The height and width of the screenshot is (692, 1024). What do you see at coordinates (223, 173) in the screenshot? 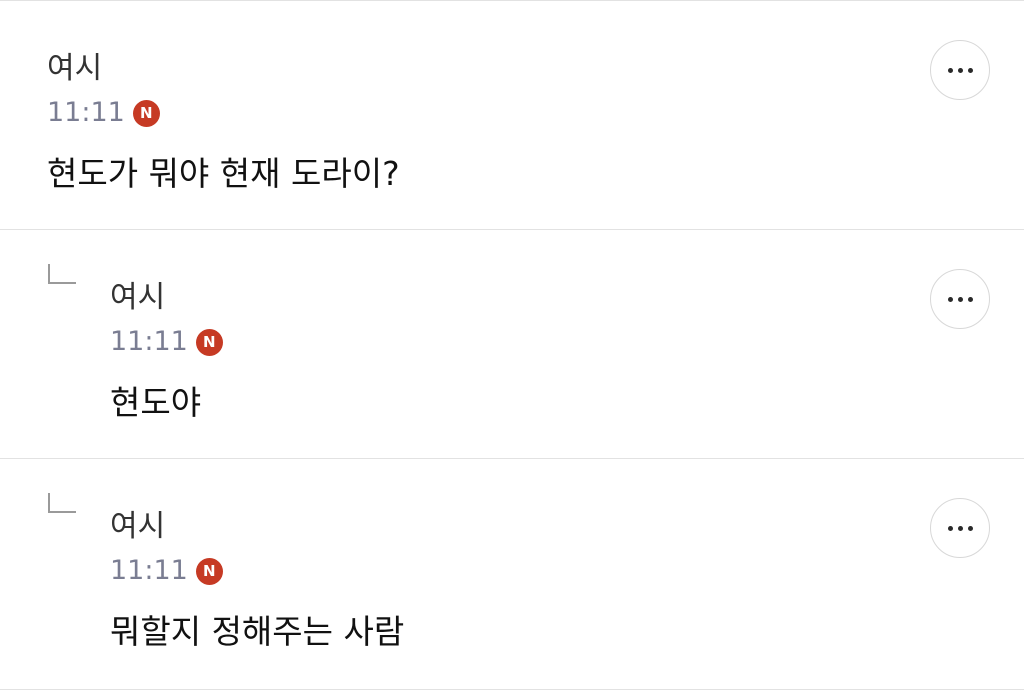
I see `comment-text: 현도가 뭐야 현재 도라이?` at bounding box center [223, 173].